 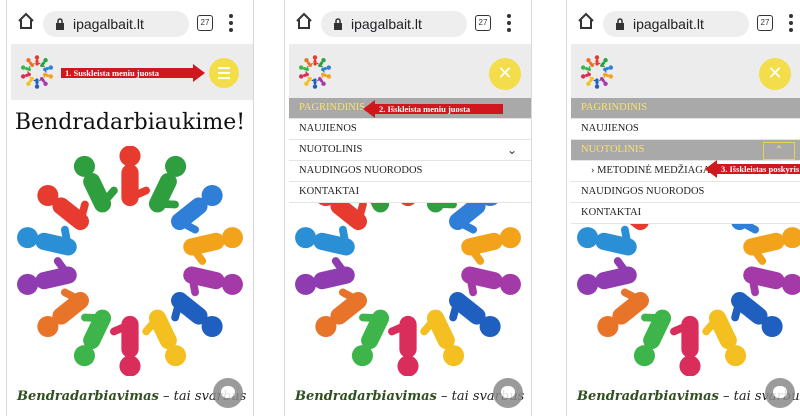 What do you see at coordinates (758, 169) in the screenshot?
I see `annotation-label: 3. Išskleistas poskyris` at bounding box center [758, 169].